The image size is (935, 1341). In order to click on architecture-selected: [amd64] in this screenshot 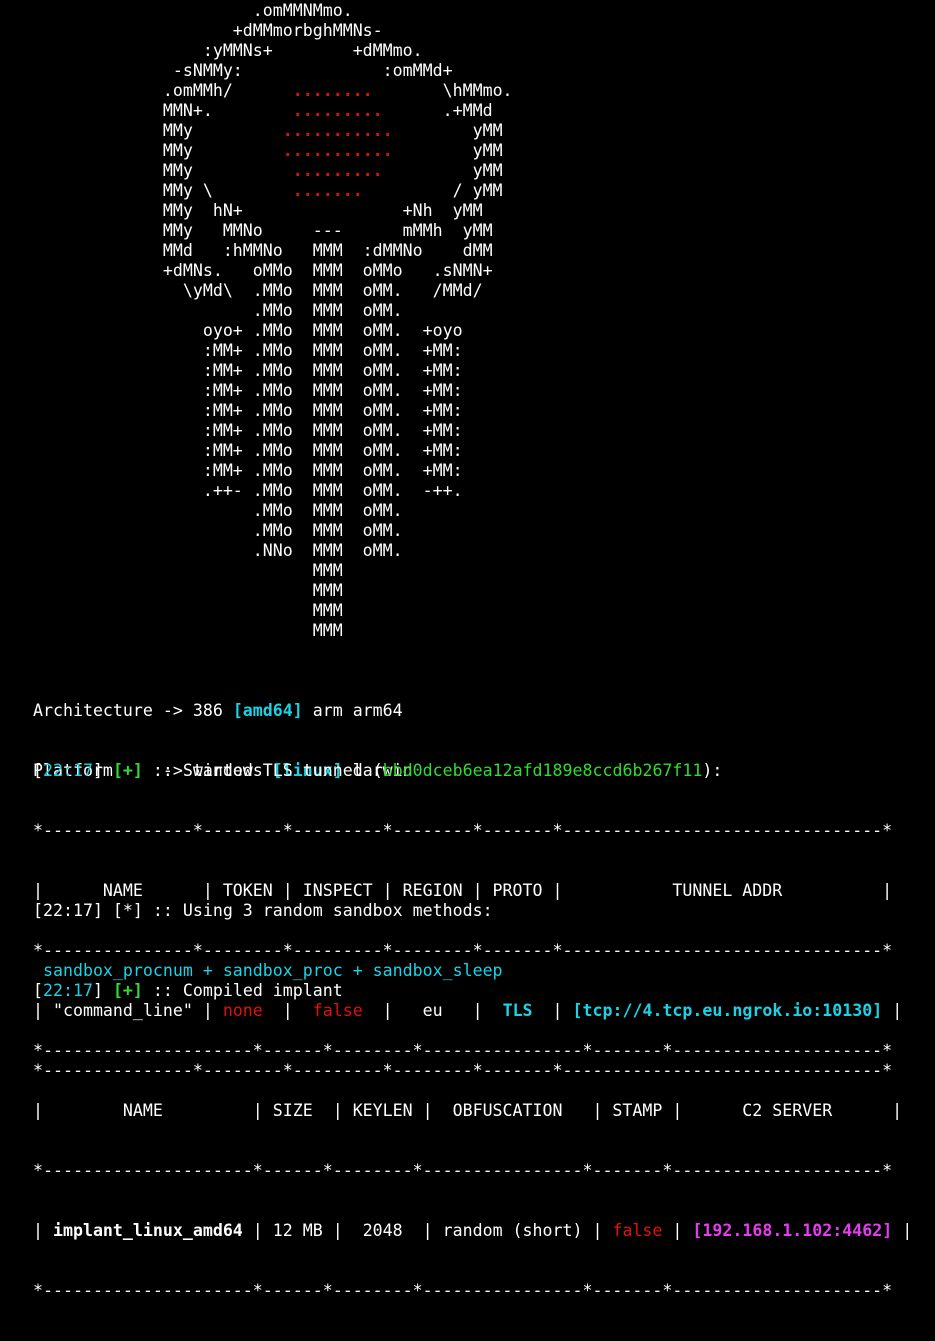, I will do `click(267, 710)`.